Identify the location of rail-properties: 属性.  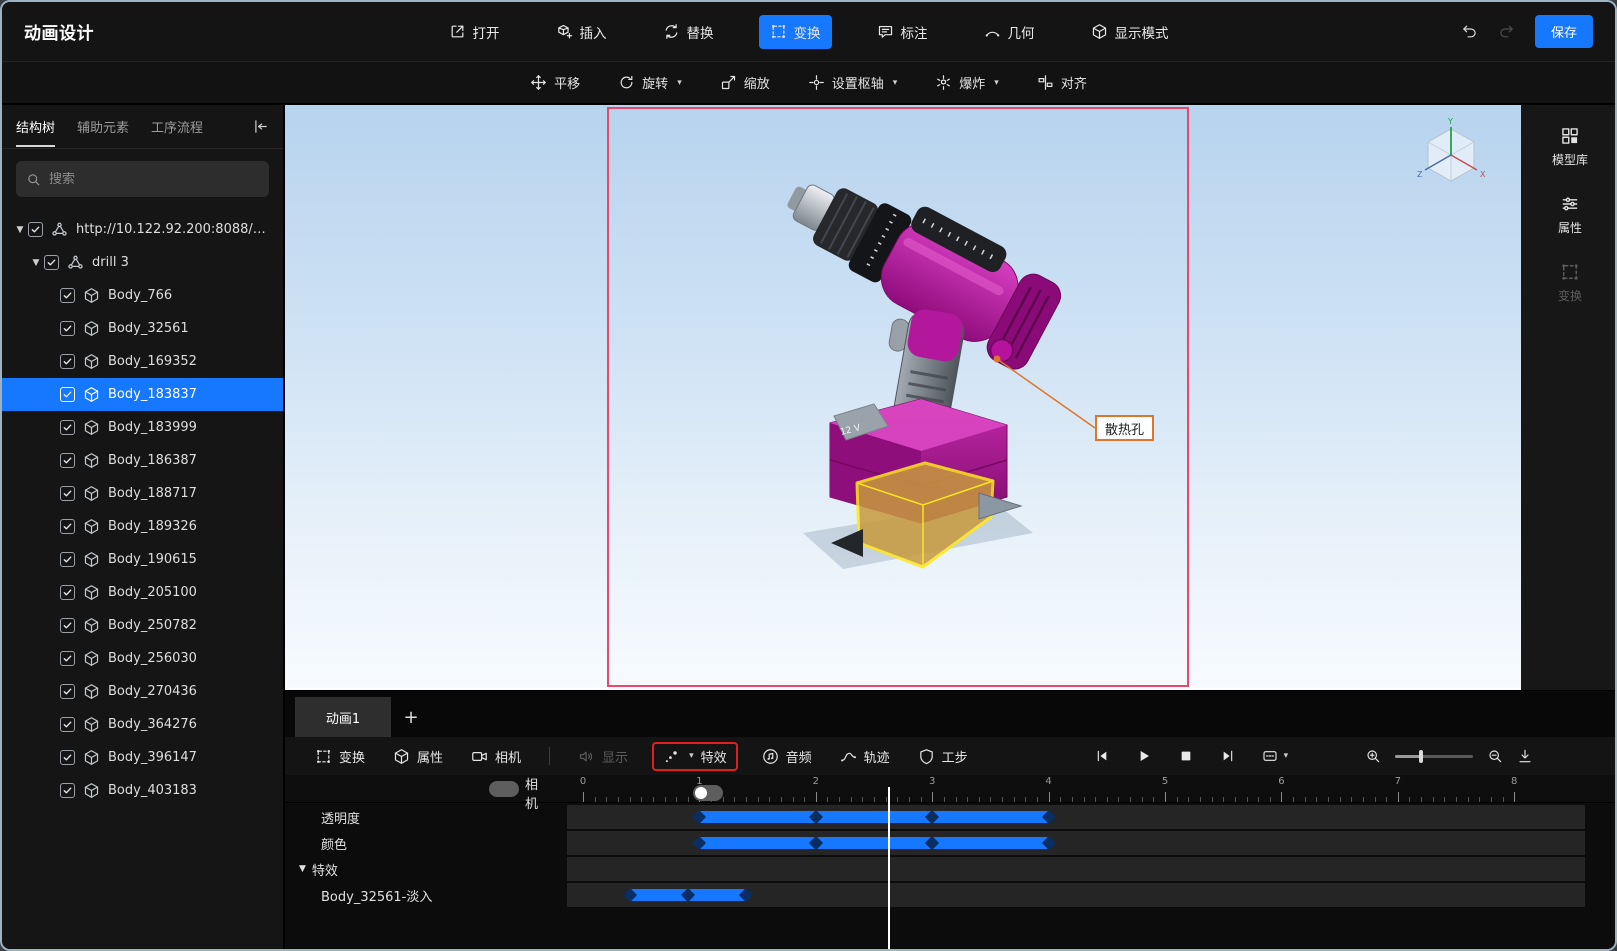
(1570, 215).